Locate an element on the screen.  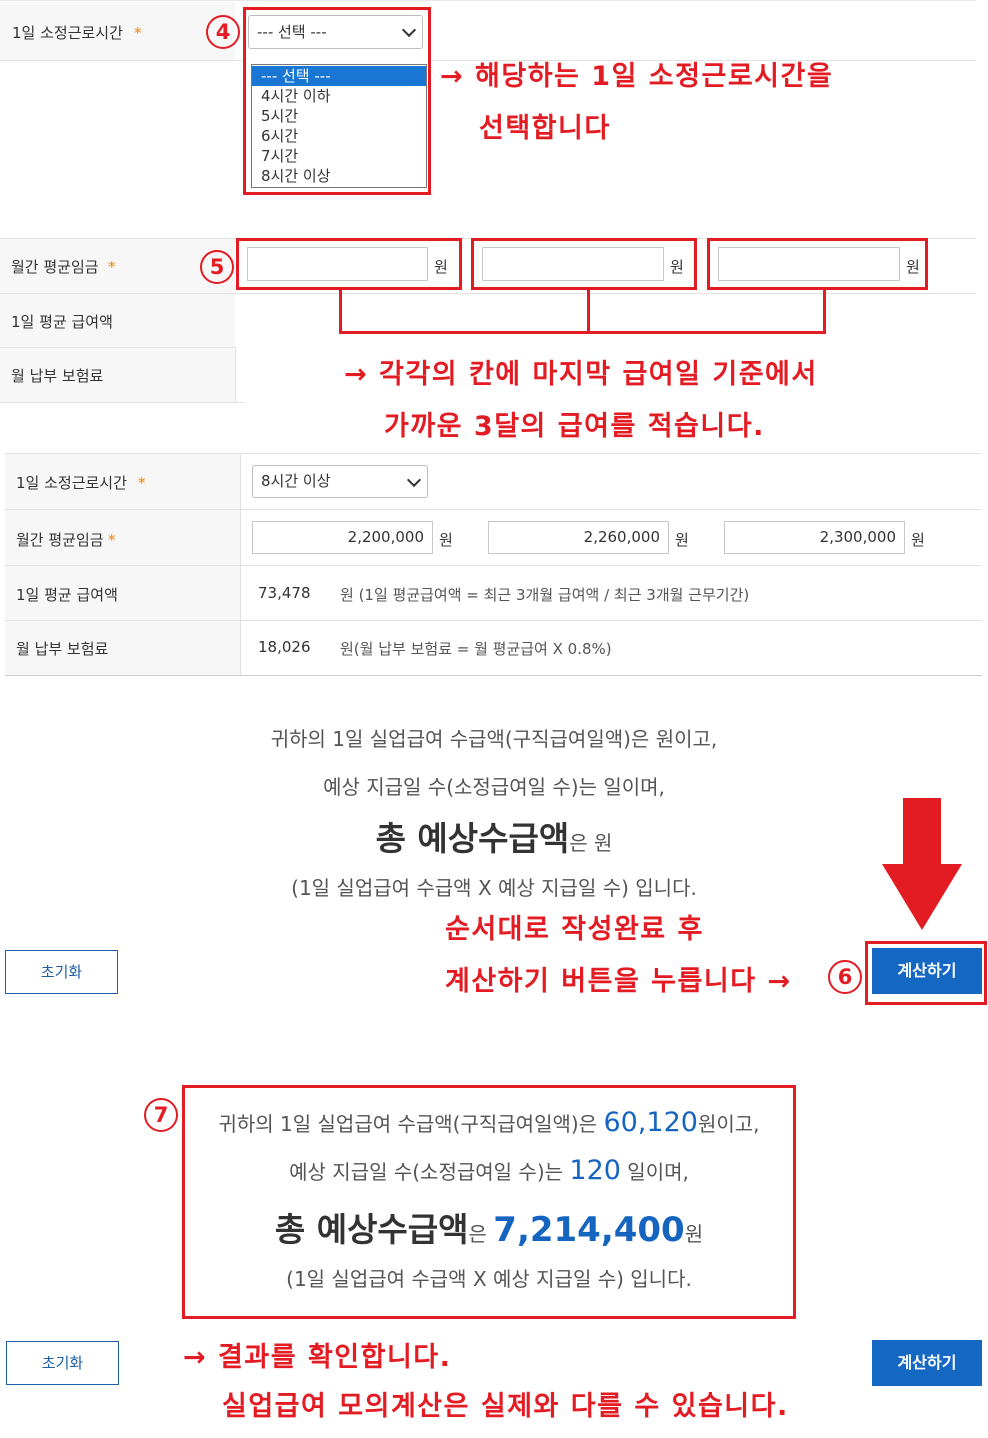
step-4-badge: 4 is located at coordinates (223, 32).